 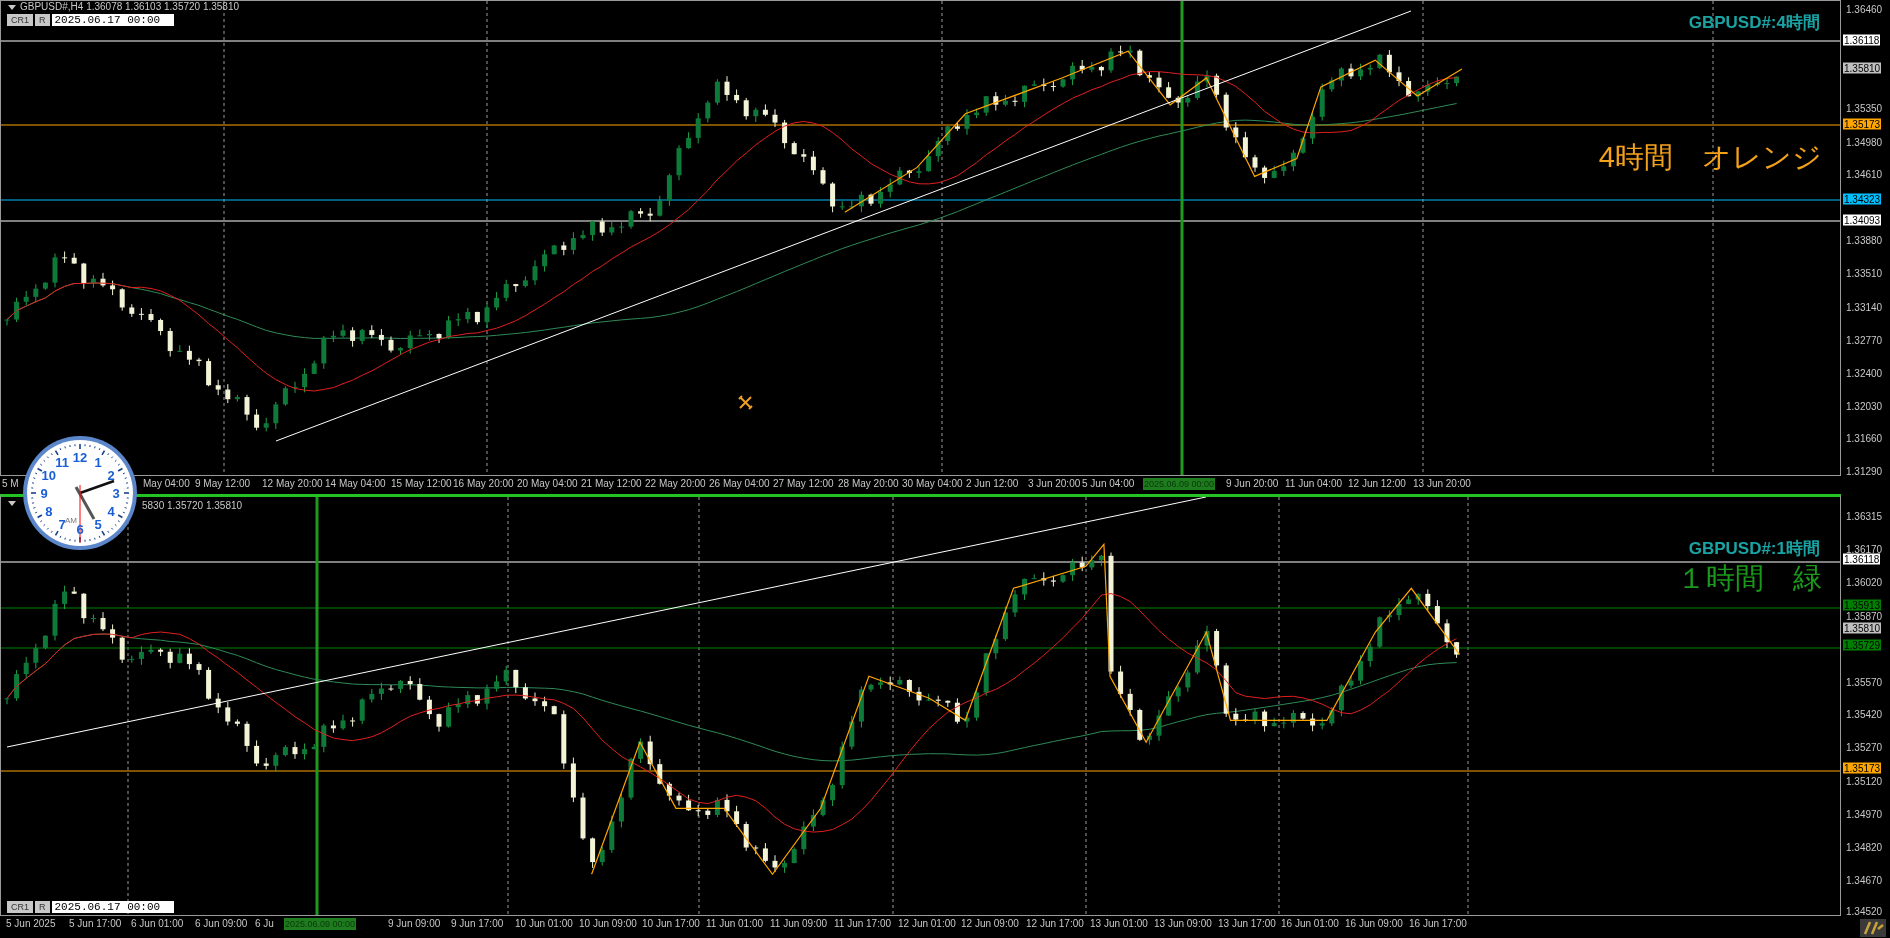 I want to click on price-label: 1.35350, so click(x=1864, y=108).